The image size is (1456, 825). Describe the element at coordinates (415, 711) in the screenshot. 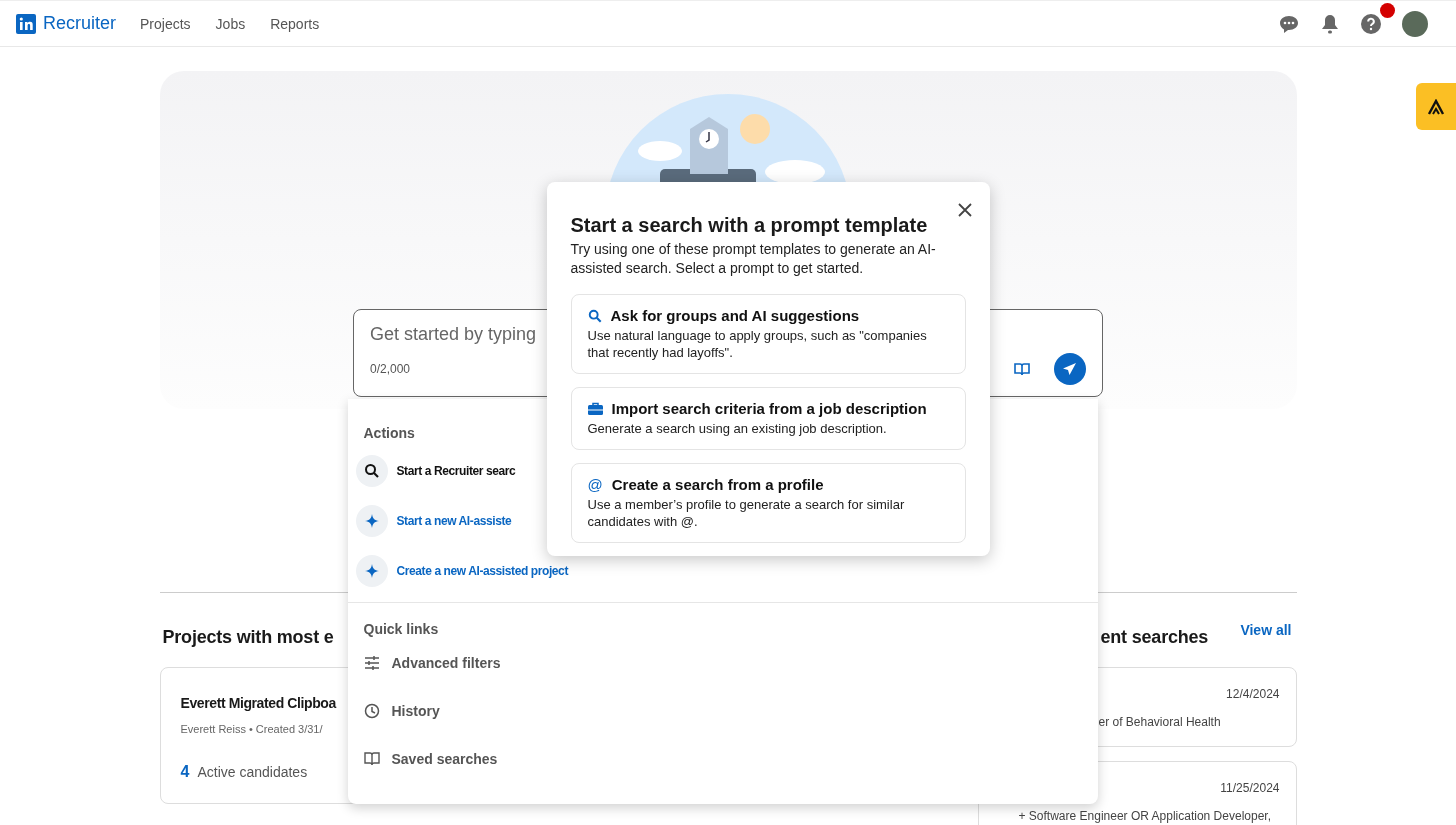

I see `quick-link: History` at that location.